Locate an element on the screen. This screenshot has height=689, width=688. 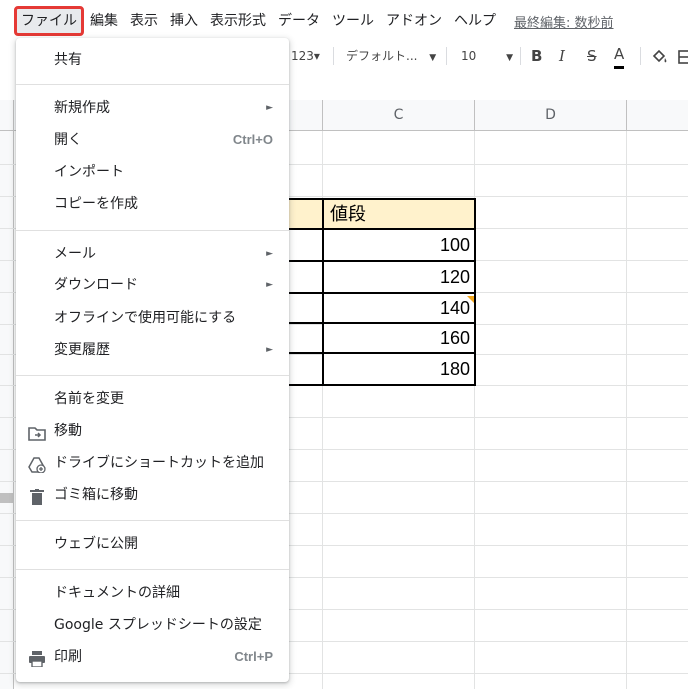
font-size-select: 10 ▼ is located at coordinates (487, 56).